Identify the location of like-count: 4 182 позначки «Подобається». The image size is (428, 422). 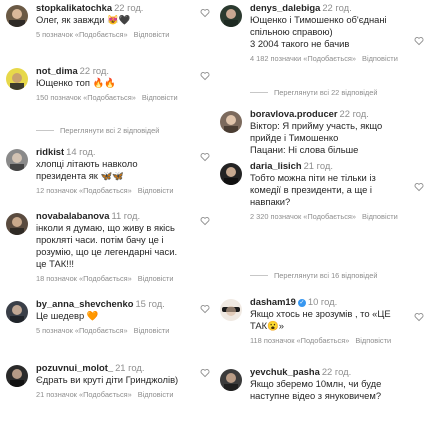
(303, 58).